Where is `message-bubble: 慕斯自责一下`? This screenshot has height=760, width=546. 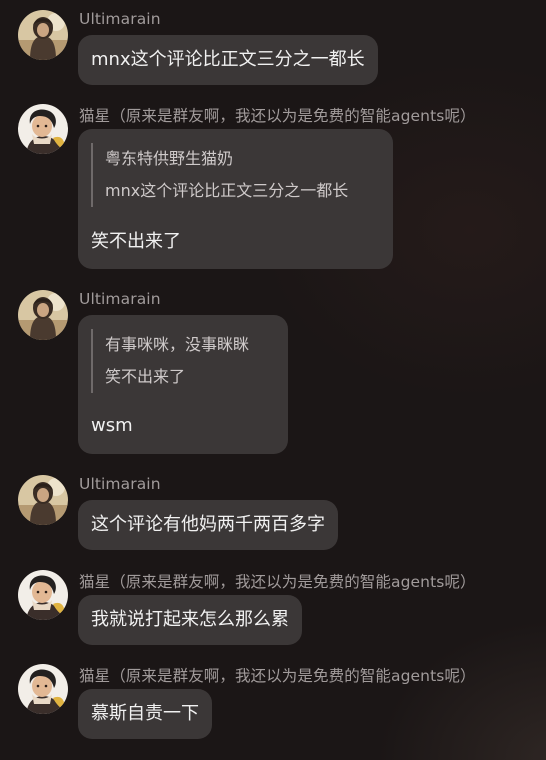
message-bubble: 慕斯自责一下 is located at coordinates (145, 714).